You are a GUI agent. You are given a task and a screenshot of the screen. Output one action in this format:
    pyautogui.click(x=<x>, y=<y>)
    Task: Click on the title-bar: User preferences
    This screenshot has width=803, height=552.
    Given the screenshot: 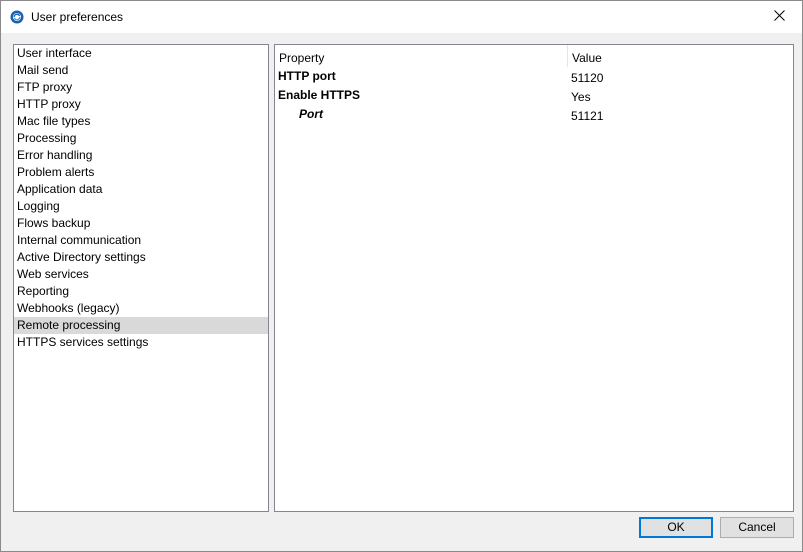 What is the action you would take?
    pyautogui.click(x=401, y=17)
    